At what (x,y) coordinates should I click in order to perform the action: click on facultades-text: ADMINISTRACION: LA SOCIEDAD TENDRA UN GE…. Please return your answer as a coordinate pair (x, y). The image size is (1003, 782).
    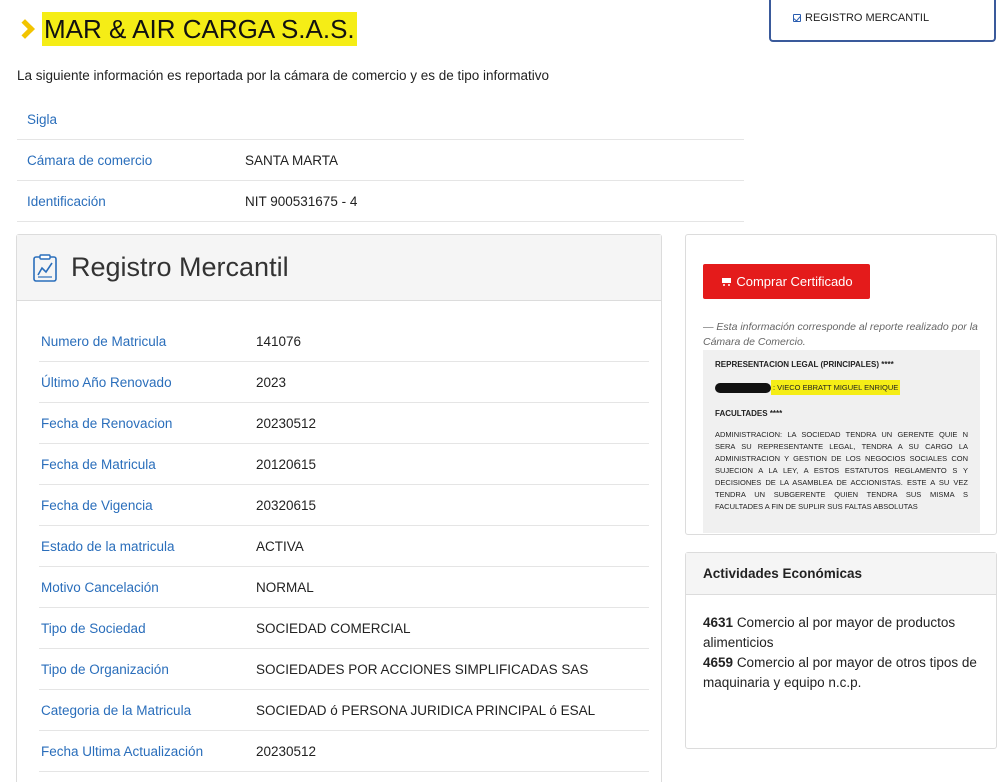
    Looking at the image, I should click on (841, 470).